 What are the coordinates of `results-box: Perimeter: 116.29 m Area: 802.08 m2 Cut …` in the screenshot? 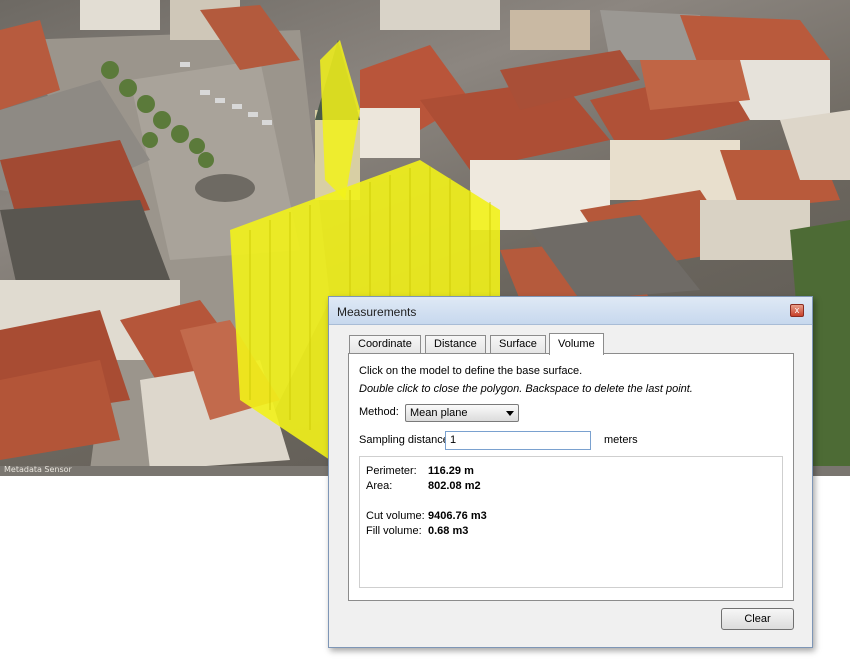 It's located at (571, 522).